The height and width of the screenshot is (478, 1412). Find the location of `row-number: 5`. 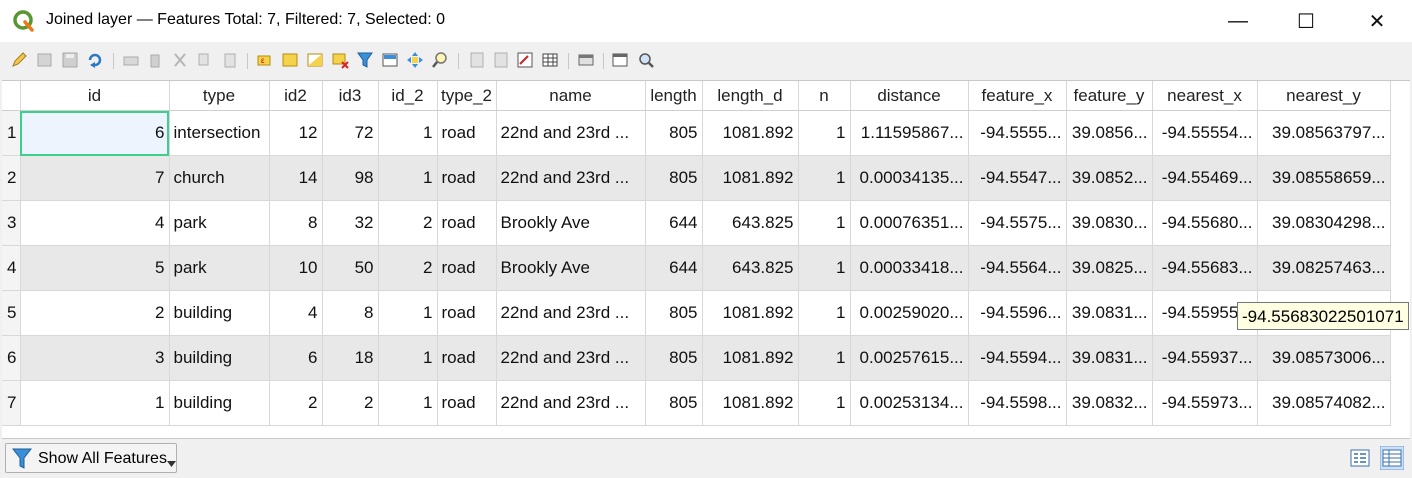

row-number: 5 is located at coordinates (11, 313).